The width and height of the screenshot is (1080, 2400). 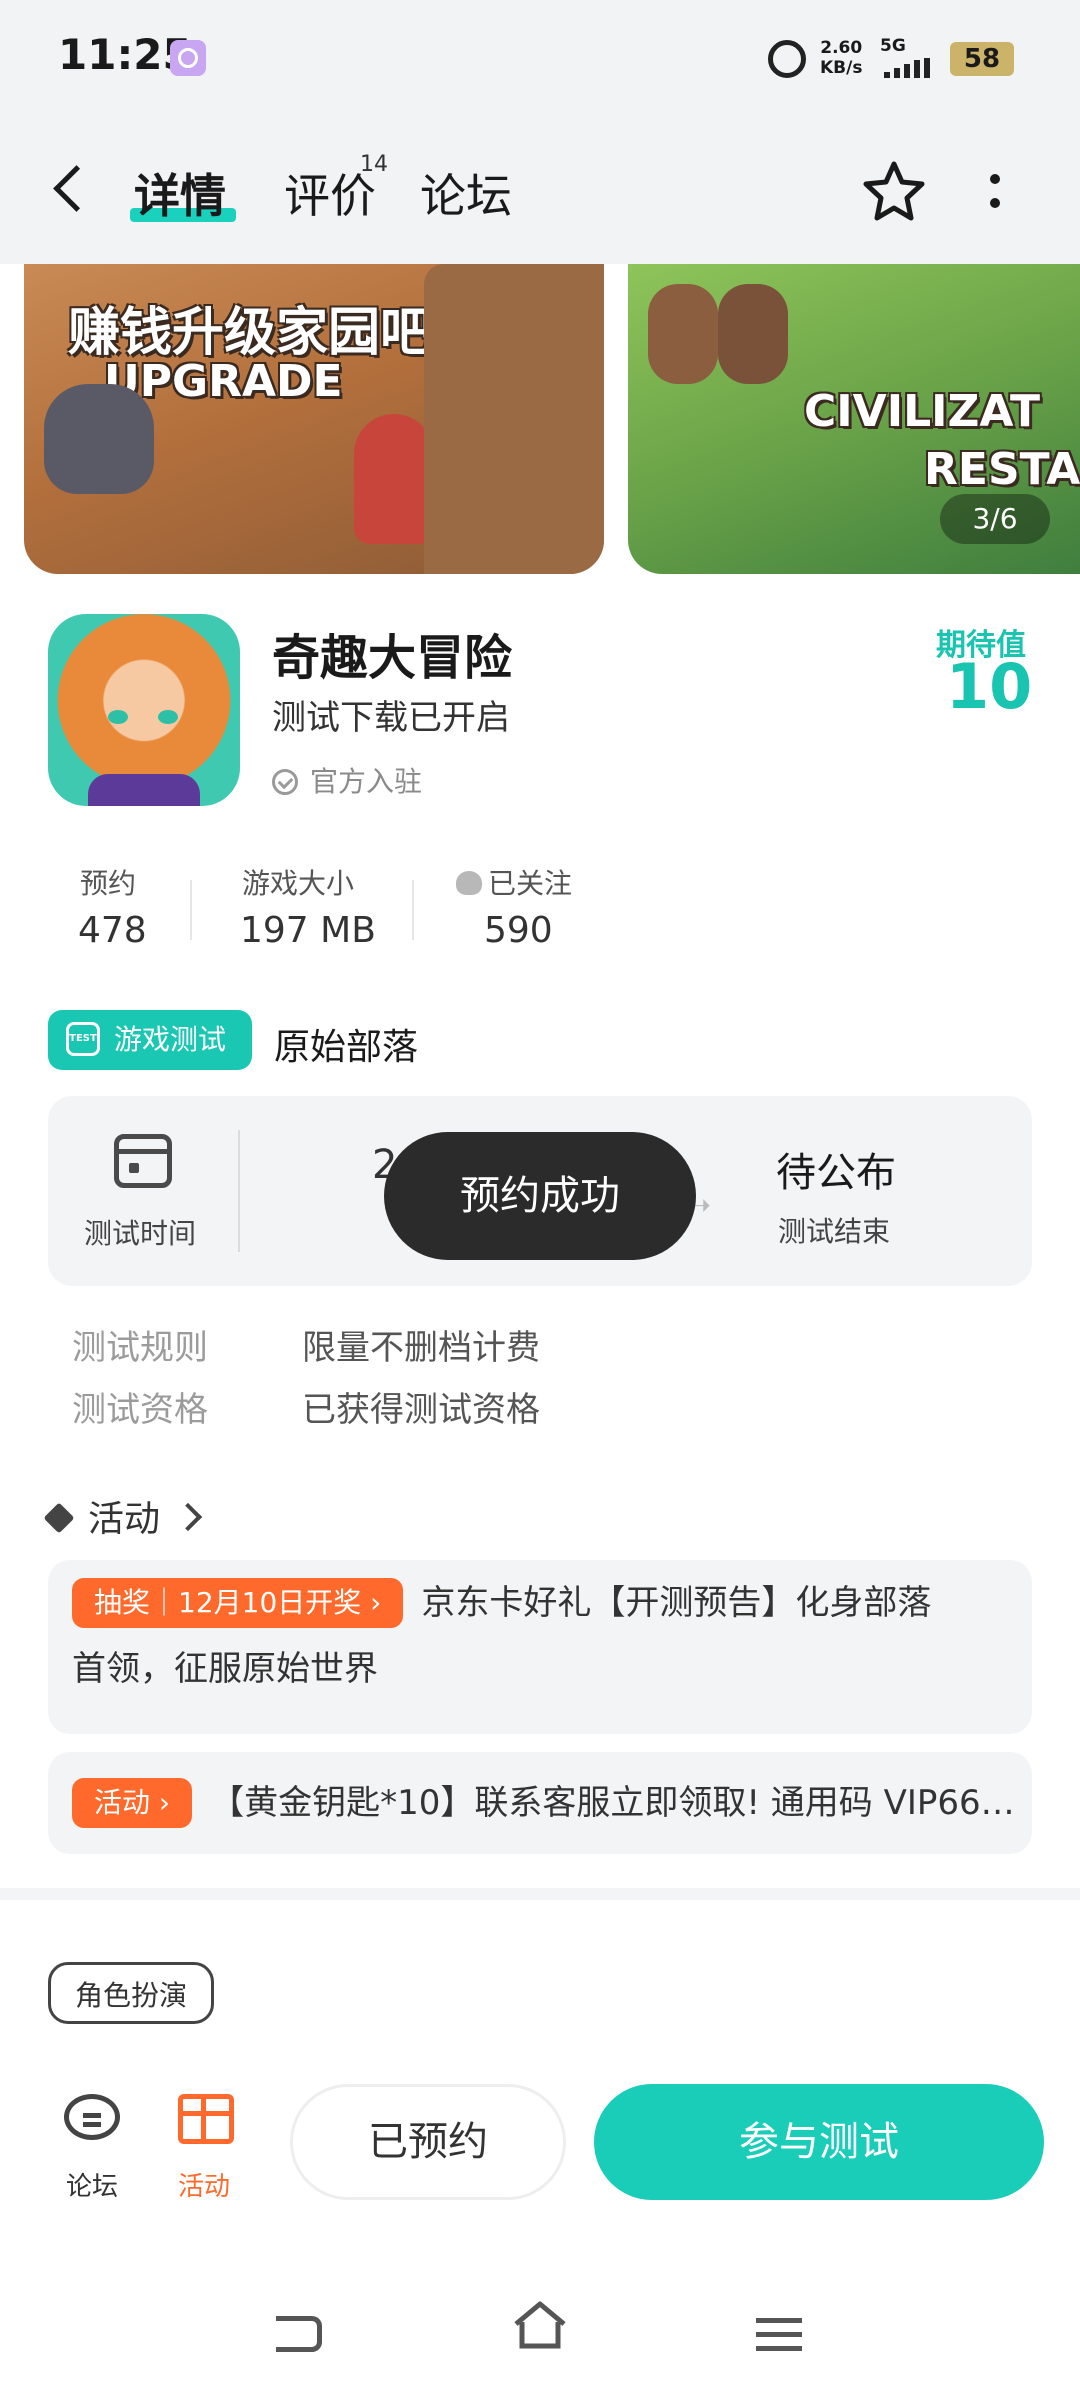 I want to click on wolf-character, so click(x=99, y=439).